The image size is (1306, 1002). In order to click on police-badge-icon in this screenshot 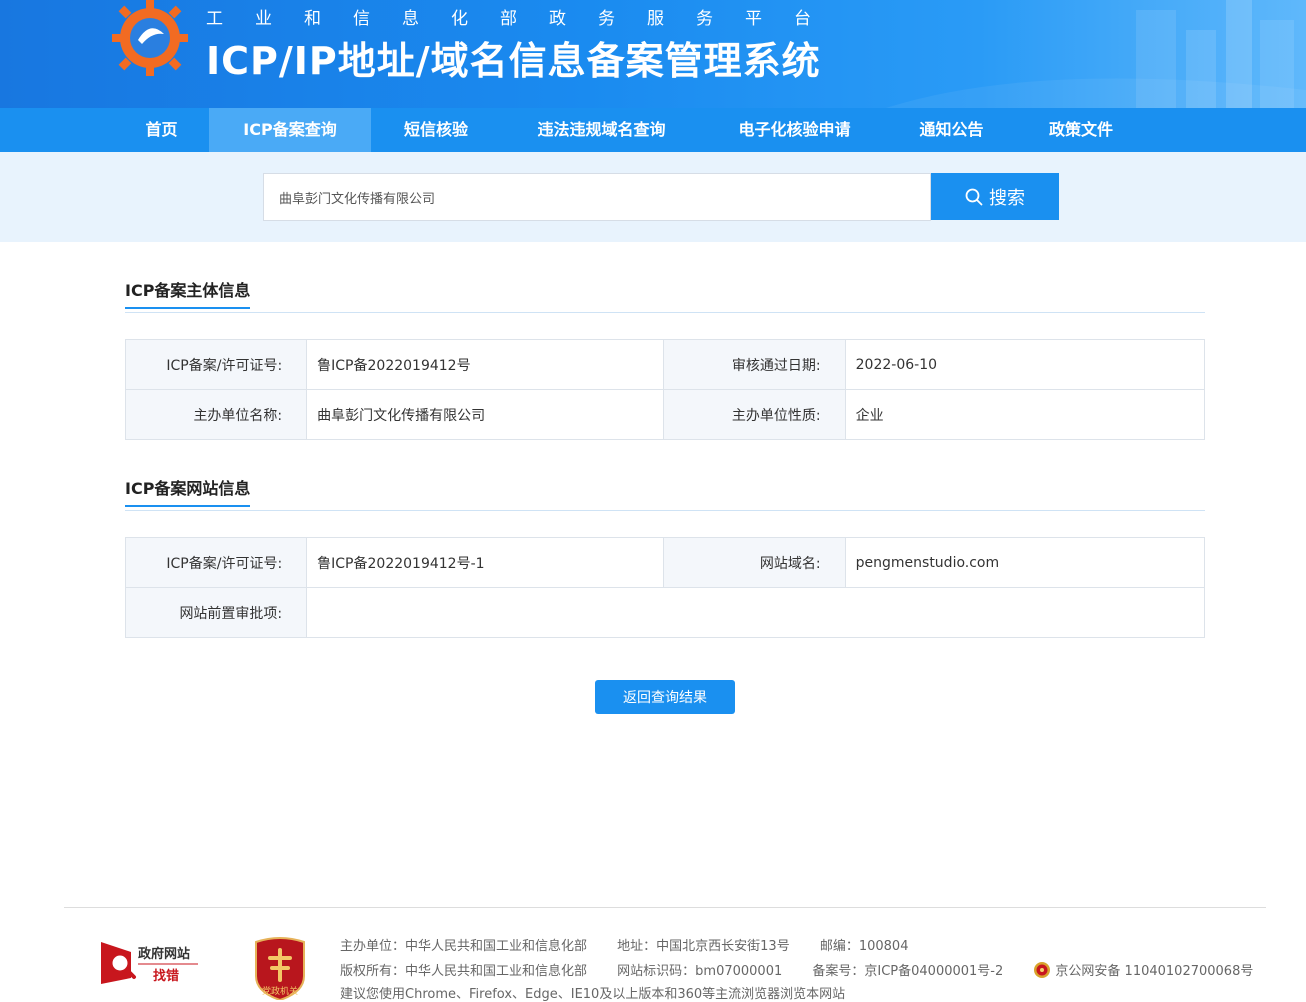, I will do `click(1042, 970)`.